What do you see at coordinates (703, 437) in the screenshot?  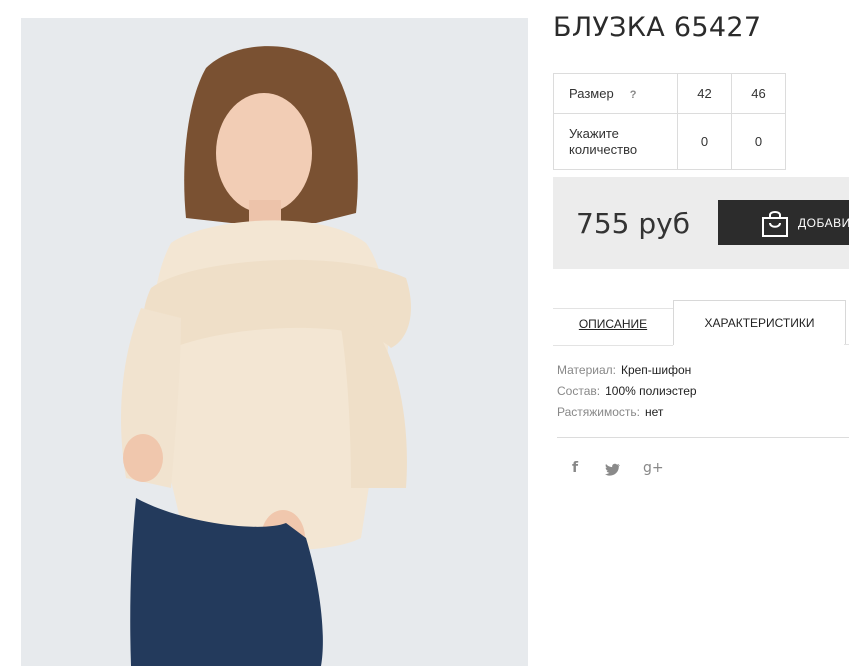 I see `section-divider` at bounding box center [703, 437].